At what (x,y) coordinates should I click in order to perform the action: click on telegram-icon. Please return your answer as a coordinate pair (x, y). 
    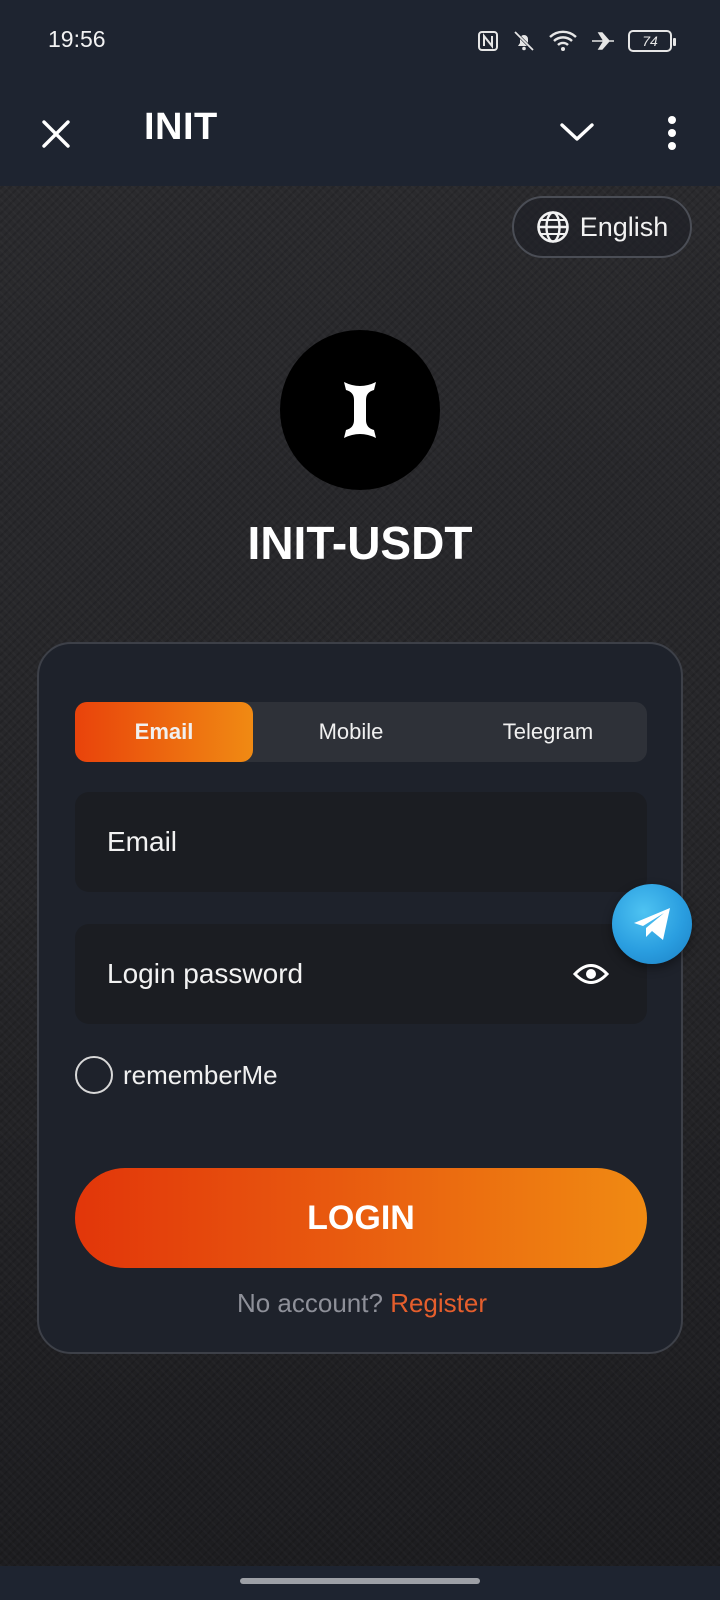
    Looking at the image, I should click on (652, 924).